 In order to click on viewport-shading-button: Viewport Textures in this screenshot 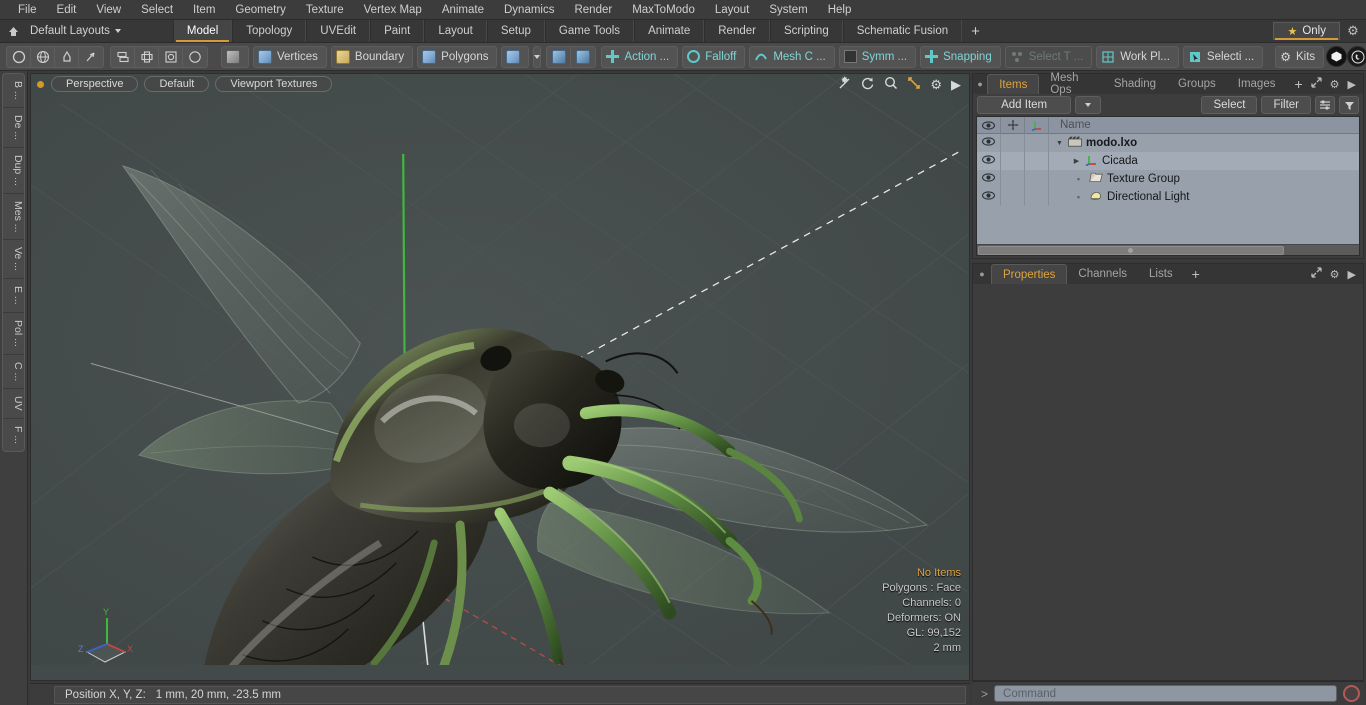, I will do `click(274, 84)`.